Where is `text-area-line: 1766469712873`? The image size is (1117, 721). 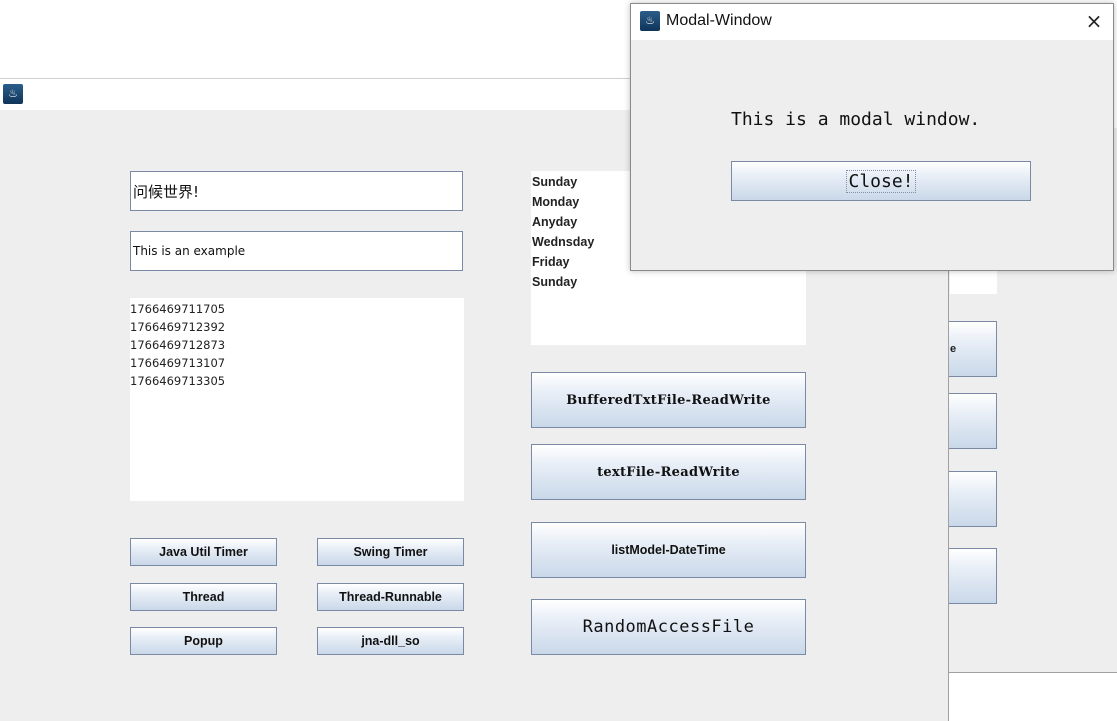 text-area-line: 1766469712873 is located at coordinates (178, 345).